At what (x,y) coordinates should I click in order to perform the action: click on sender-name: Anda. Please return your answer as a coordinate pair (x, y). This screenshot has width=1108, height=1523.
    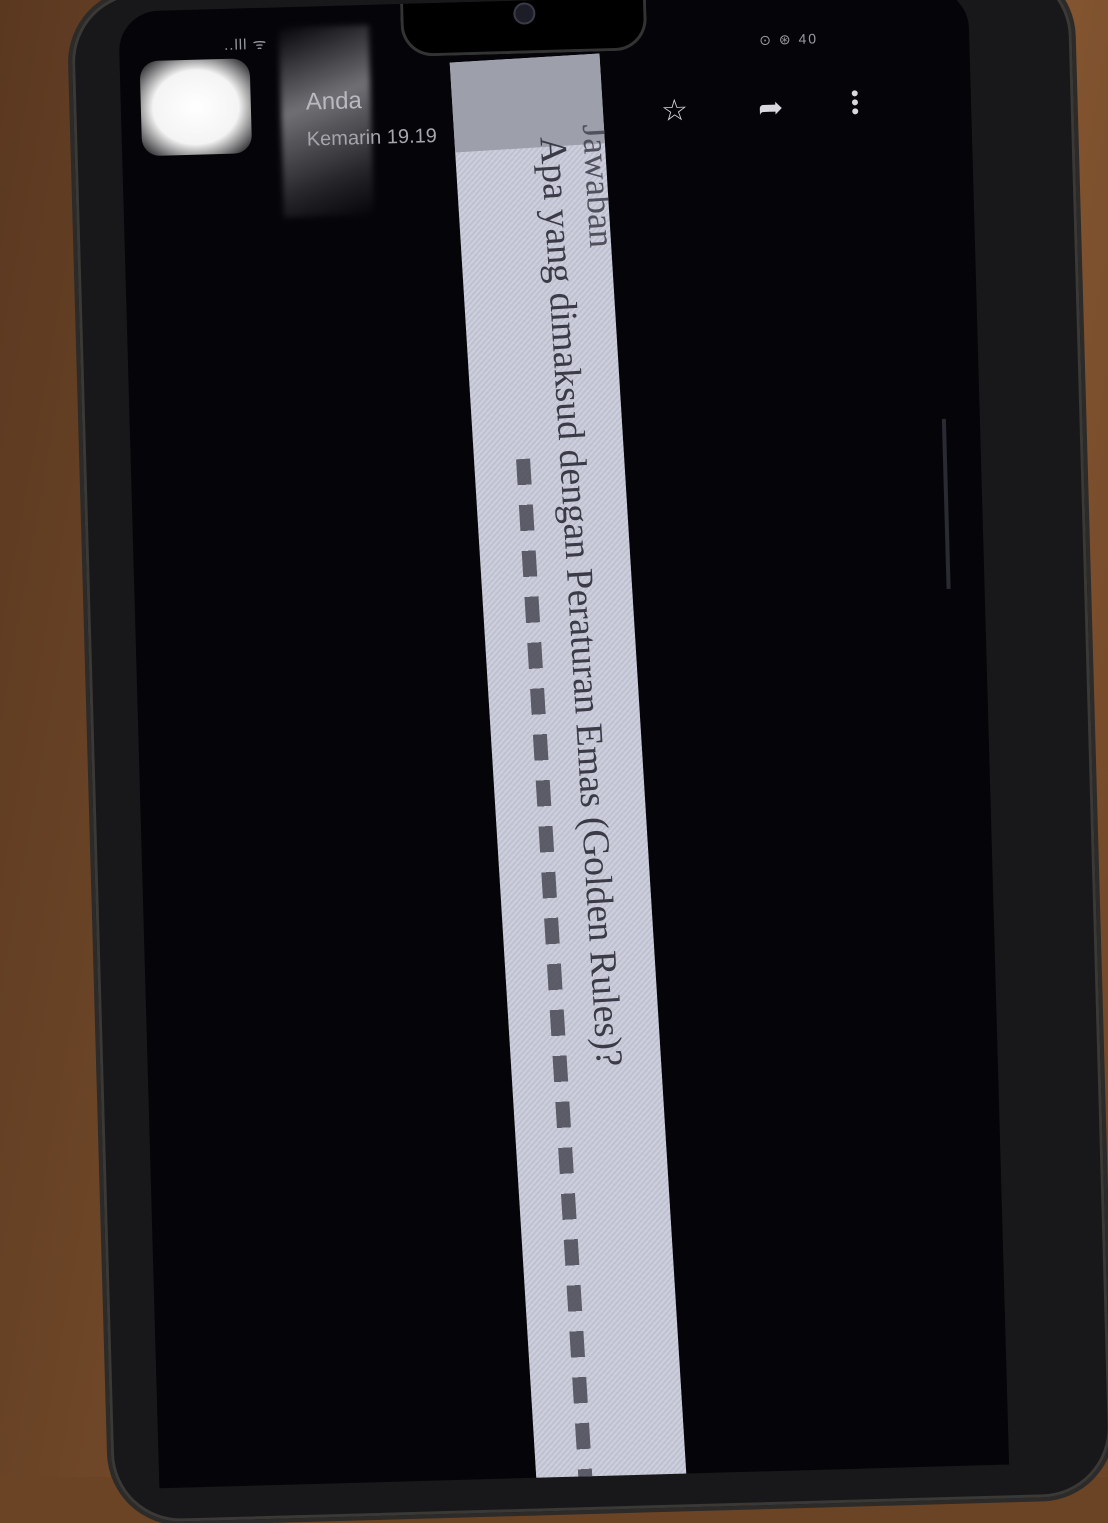
    Looking at the image, I should click on (334, 101).